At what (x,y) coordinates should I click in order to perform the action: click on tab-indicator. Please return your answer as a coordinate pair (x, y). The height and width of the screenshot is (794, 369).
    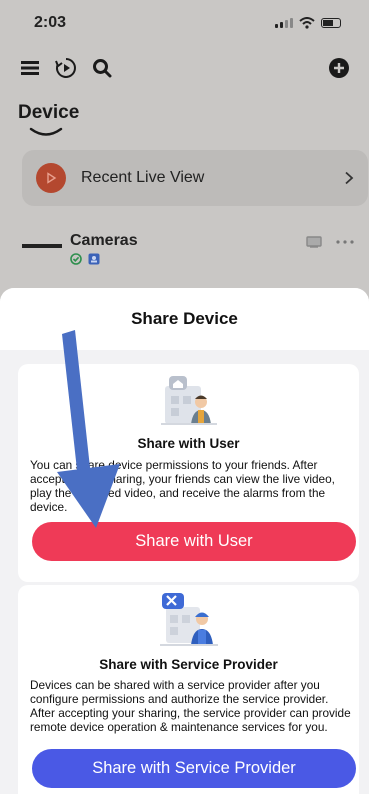
    Looking at the image, I should click on (46, 131).